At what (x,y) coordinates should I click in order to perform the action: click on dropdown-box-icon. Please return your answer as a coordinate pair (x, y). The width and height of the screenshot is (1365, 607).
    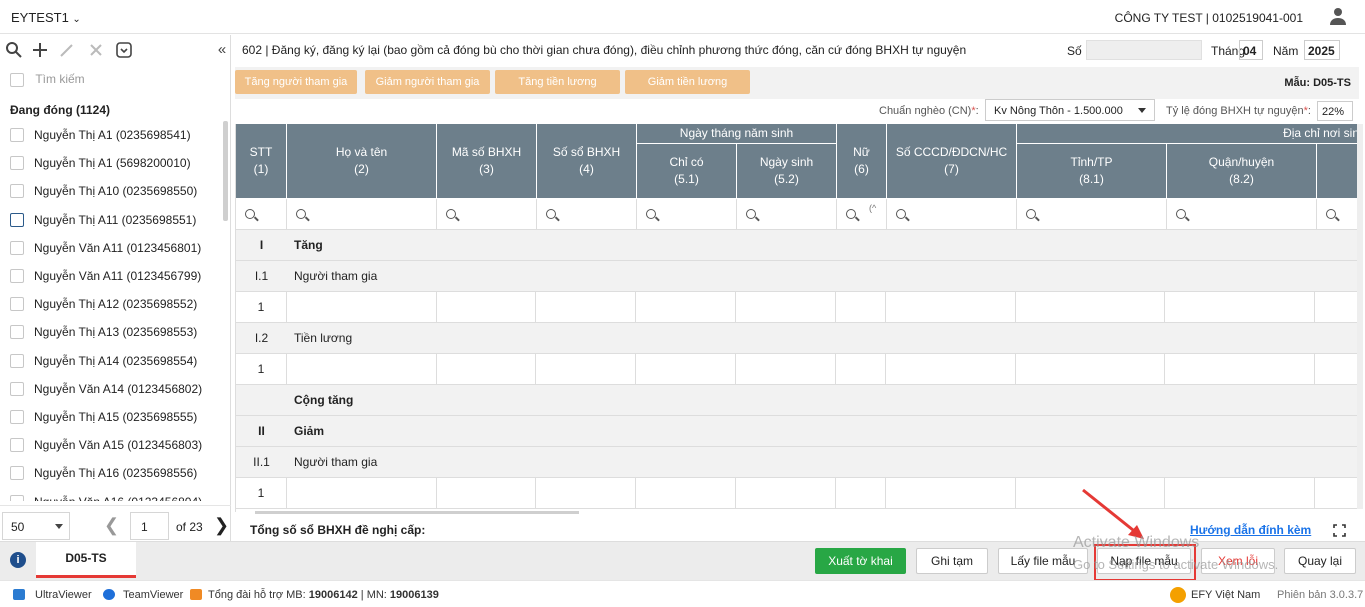
    Looking at the image, I should click on (124, 50).